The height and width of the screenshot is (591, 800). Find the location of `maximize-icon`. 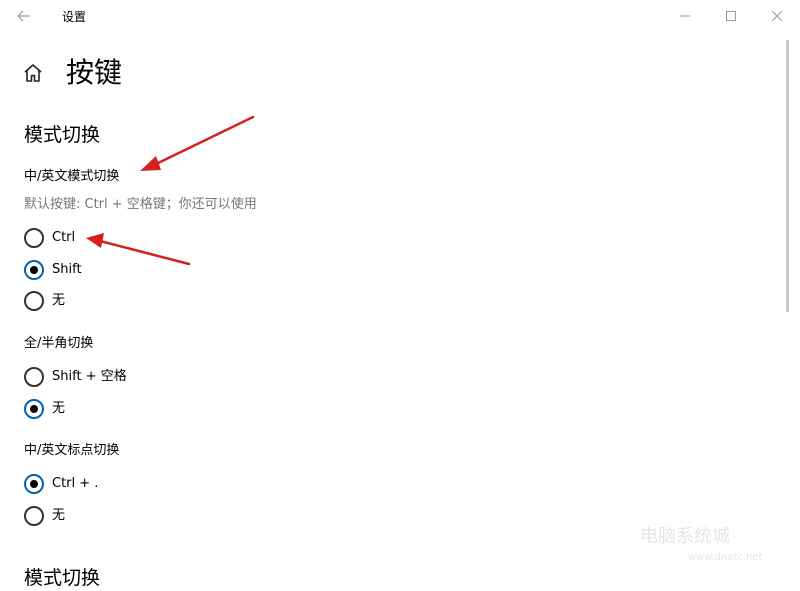

maximize-icon is located at coordinates (731, 16).